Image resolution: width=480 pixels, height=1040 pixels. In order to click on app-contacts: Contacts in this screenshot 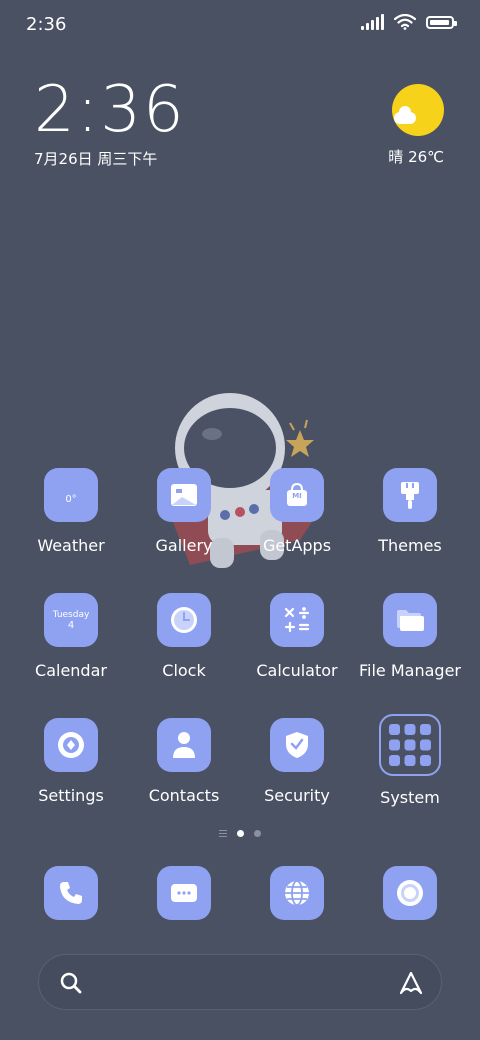, I will do `click(184, 761)`.